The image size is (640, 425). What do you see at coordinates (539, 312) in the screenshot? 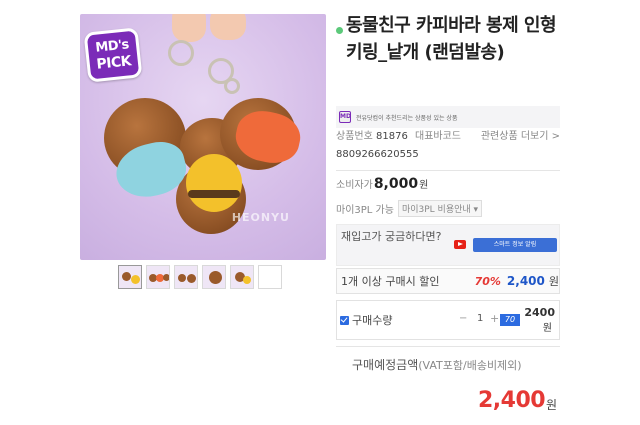
I see `quantity-total: 2400` at bounding box center [539, 312].